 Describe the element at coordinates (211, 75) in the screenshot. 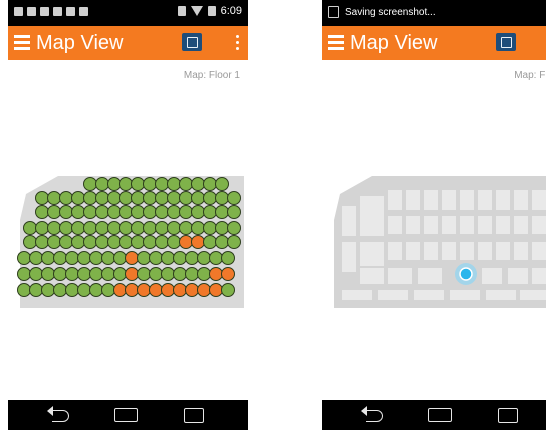

I see `floor-label: Map: Floor 1` at that location.